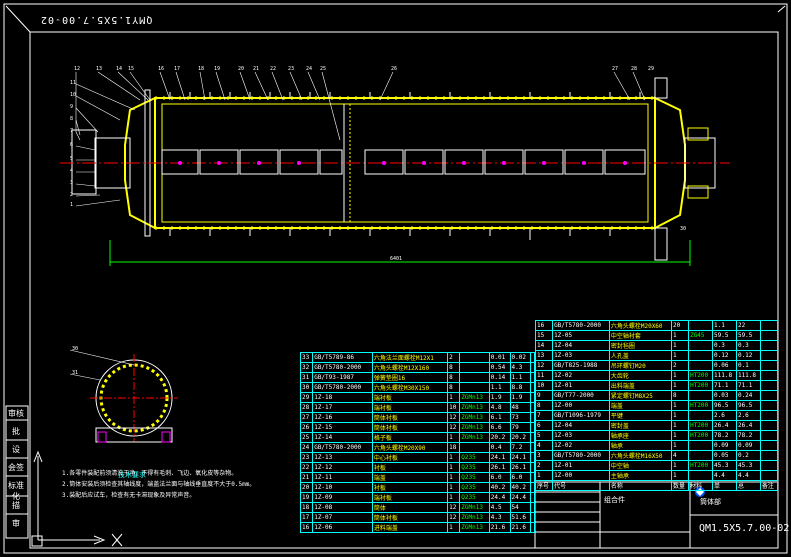 This screenshot has height=557, width=791. Describe the element at coordinates (123, 396) in the screenshot. I see `section-view` at that location.